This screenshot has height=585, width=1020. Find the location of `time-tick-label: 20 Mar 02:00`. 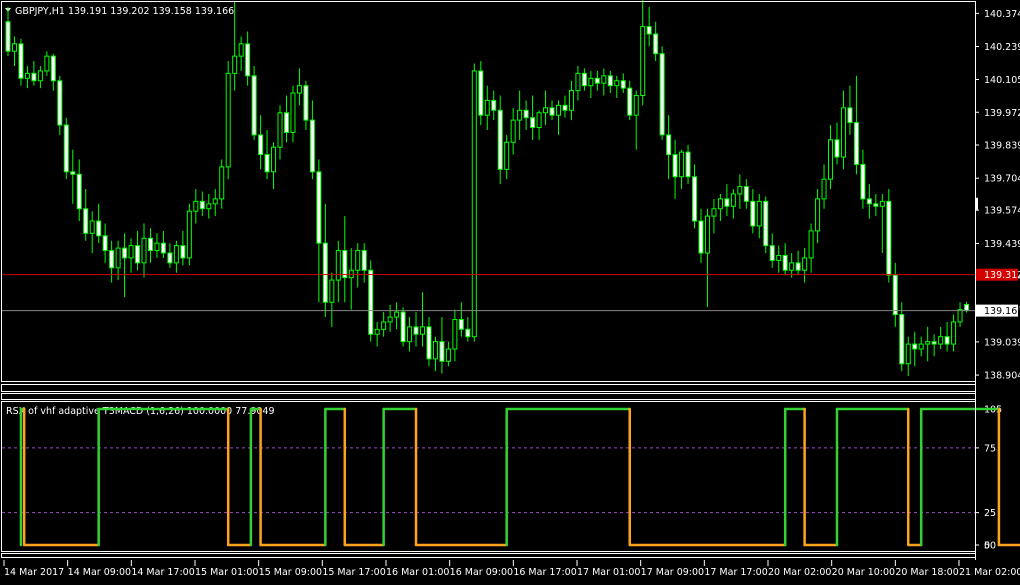

time-tick-label: 20 Mar 02:00 is located at coordinates (799, 572).